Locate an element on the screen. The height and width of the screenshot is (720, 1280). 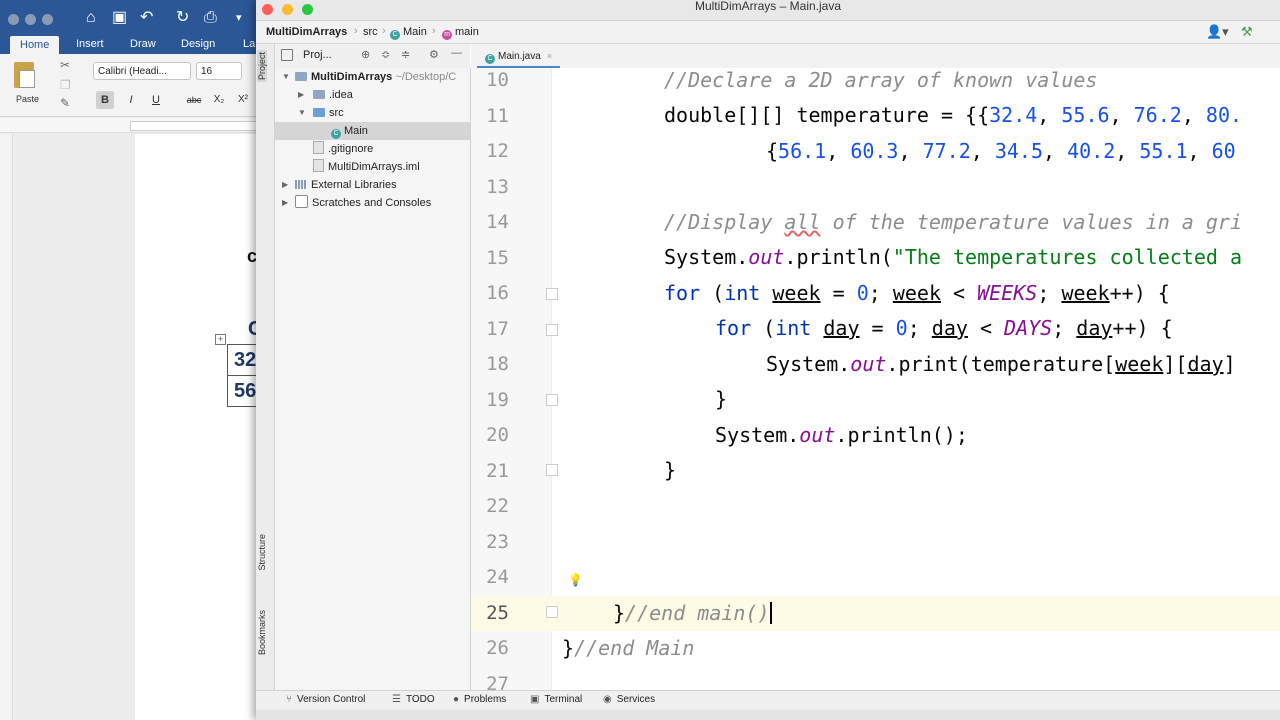
line-number: 23 is located at coordinates (497, 541).